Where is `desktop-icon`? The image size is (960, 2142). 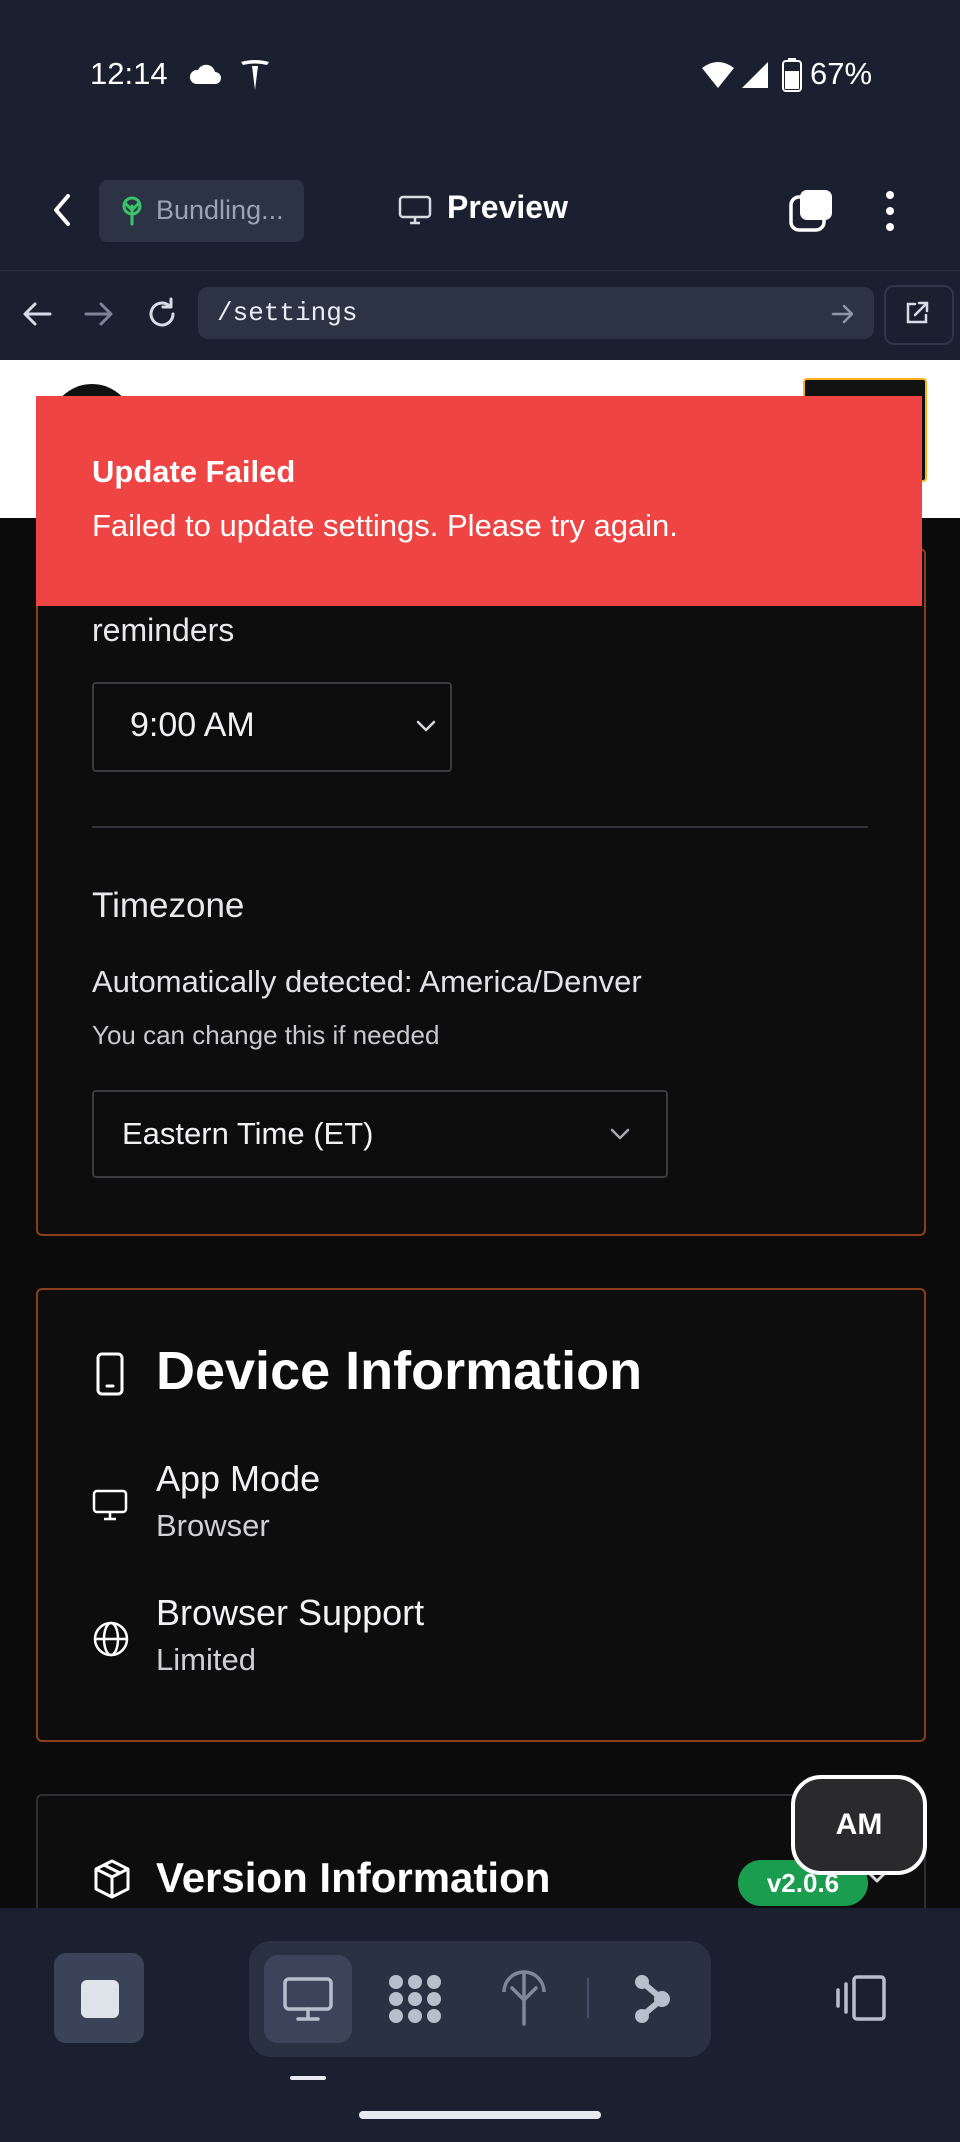
desktop-icon is located at coordinates (308, 1999).